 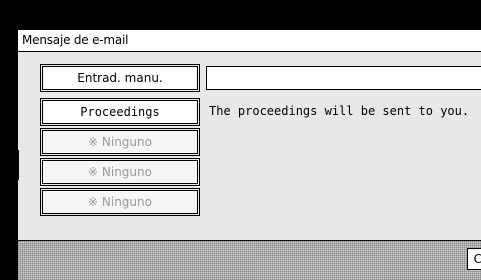 I want to click on none-button-3: ※ Ninguno, so click(x=120, y=202).